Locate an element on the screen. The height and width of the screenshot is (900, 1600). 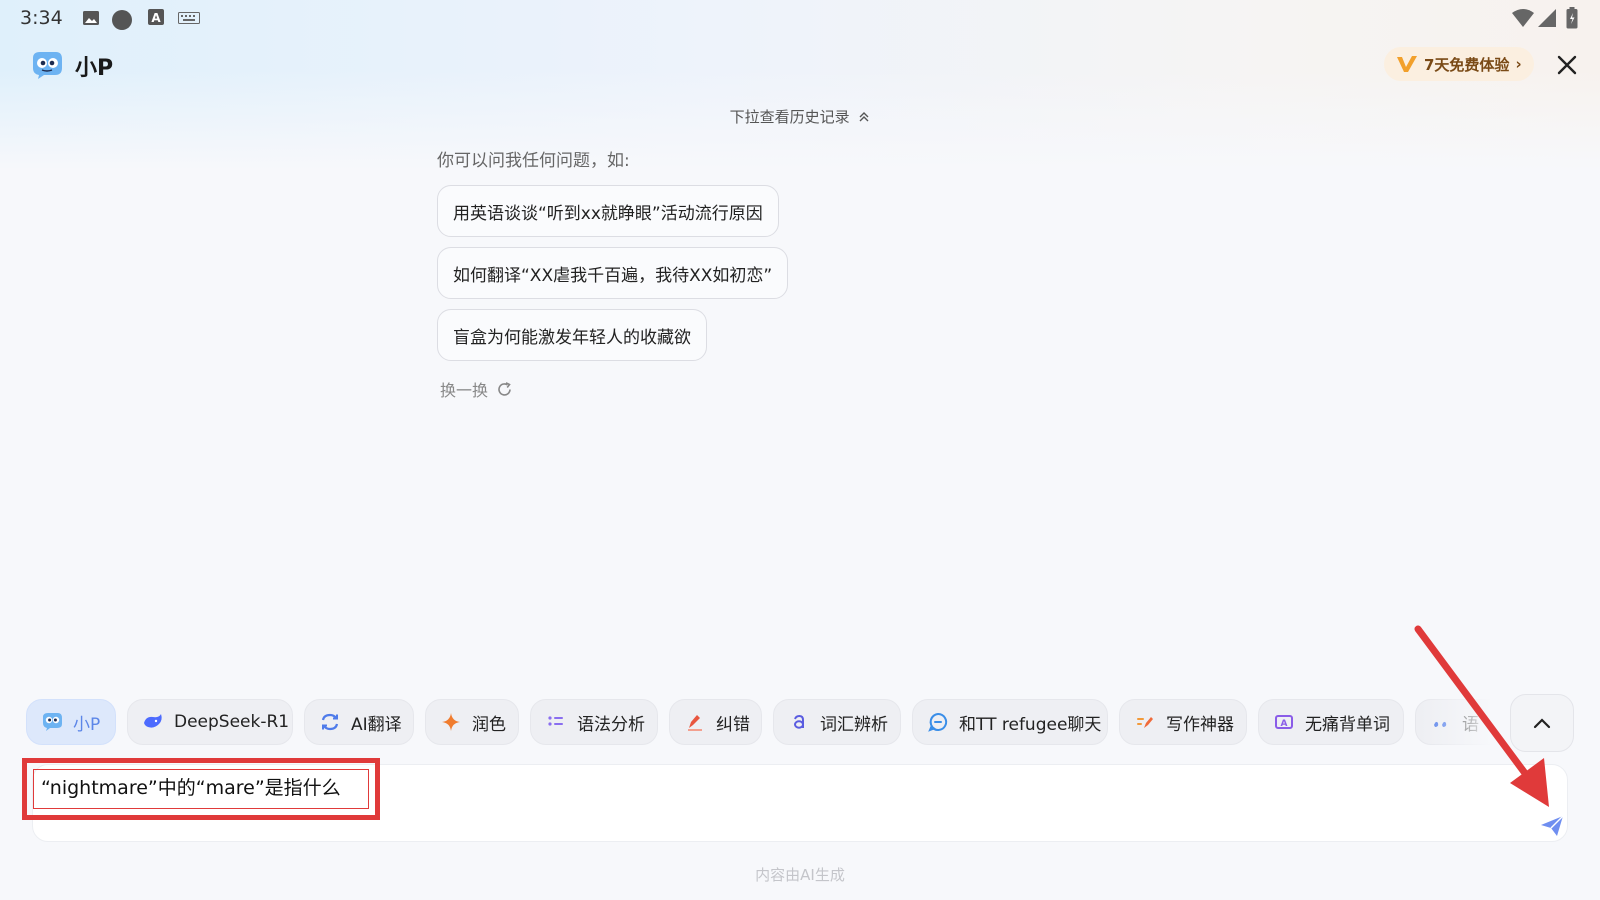
suggestion-label: 如何翻译“XX虐我千百遍，我待XX如初恋” is located at coordinates (613, 275).